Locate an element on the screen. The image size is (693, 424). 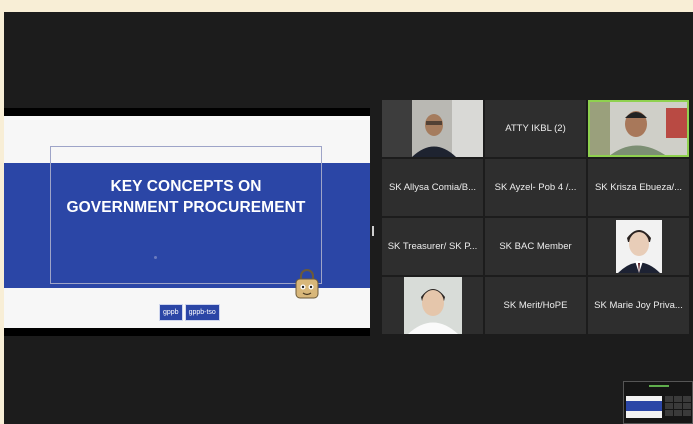
slide-title-line-2: GOVERNMENT PROCUREMENT is located at coordinates (186, 207).